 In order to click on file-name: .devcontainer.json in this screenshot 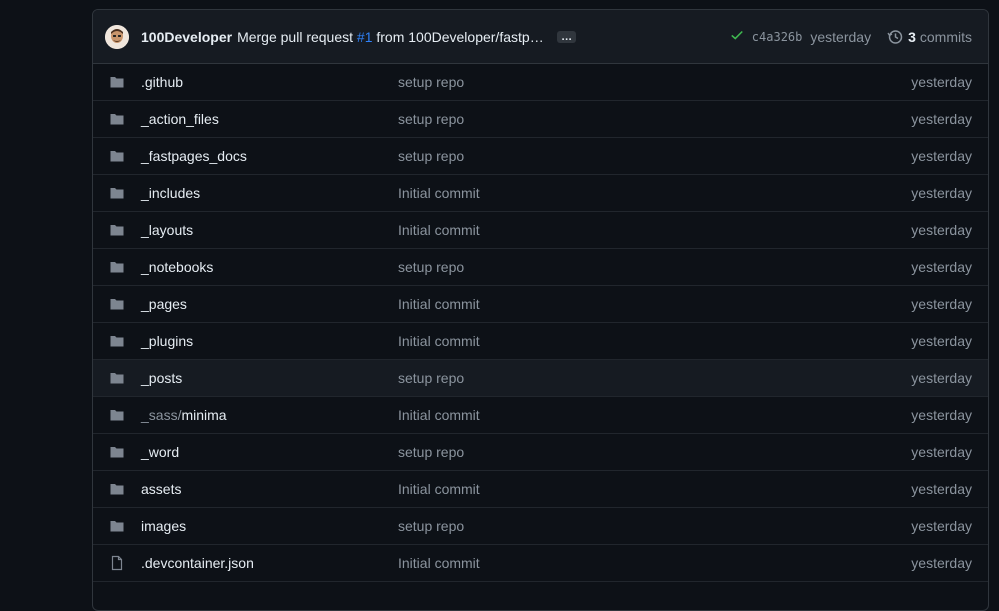, I will do `click(197, 563)`.